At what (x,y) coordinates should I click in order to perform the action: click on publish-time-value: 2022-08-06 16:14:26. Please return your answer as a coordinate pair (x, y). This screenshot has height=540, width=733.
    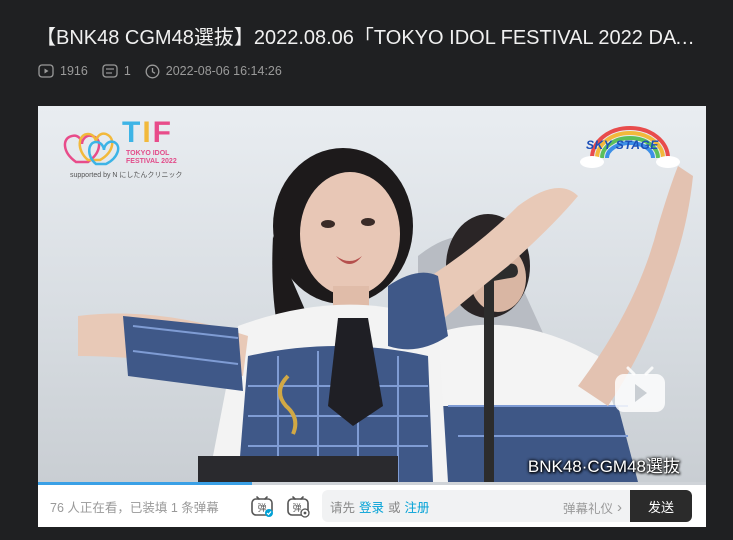
    Looking at the image, I should click on (223, 71).